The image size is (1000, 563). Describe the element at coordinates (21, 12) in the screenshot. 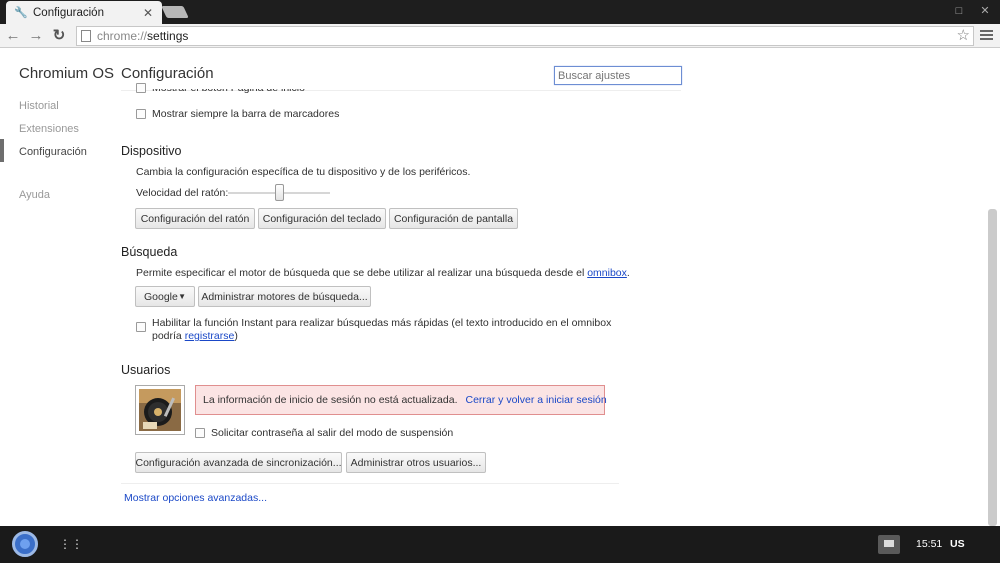

I see `wrench-icon: 🔧` at that location.